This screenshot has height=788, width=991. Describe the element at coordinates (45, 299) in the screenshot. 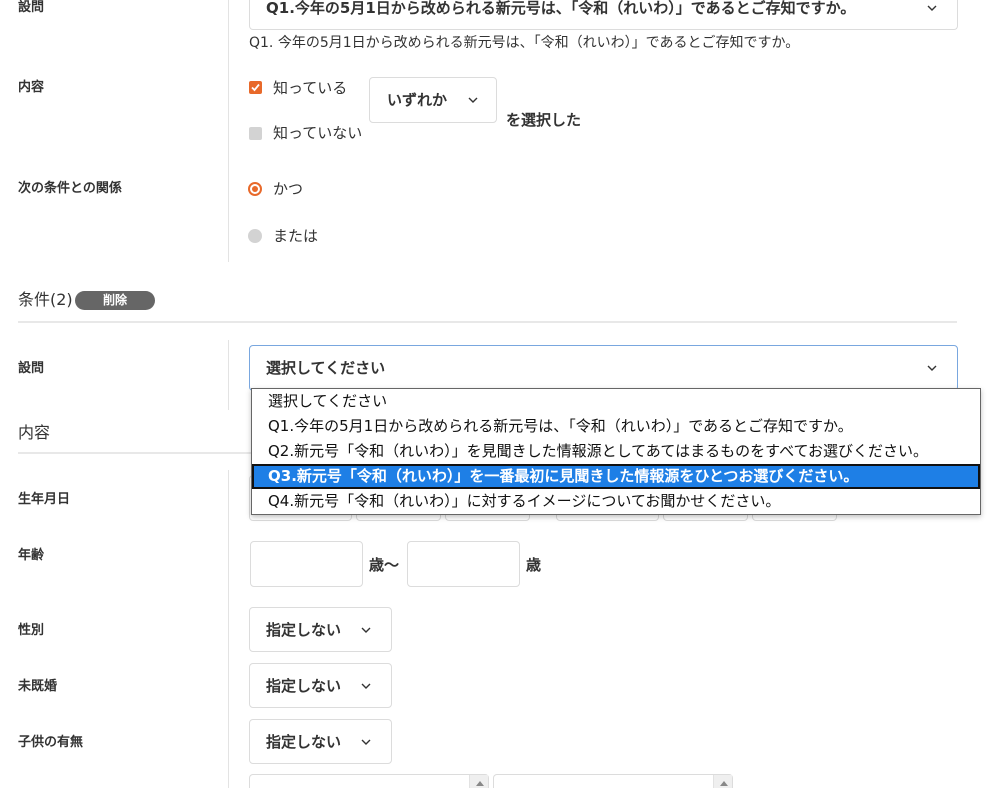

I see `condition-title: 条件(2)` at that location.